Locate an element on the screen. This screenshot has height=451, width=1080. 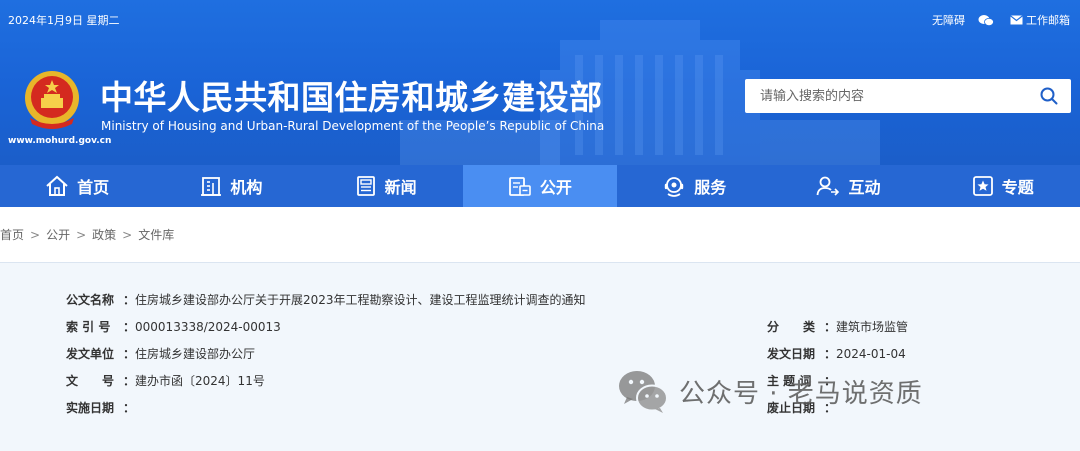
current-date: 2024年1月9日 星期二 is located at coordinates (64, 20).